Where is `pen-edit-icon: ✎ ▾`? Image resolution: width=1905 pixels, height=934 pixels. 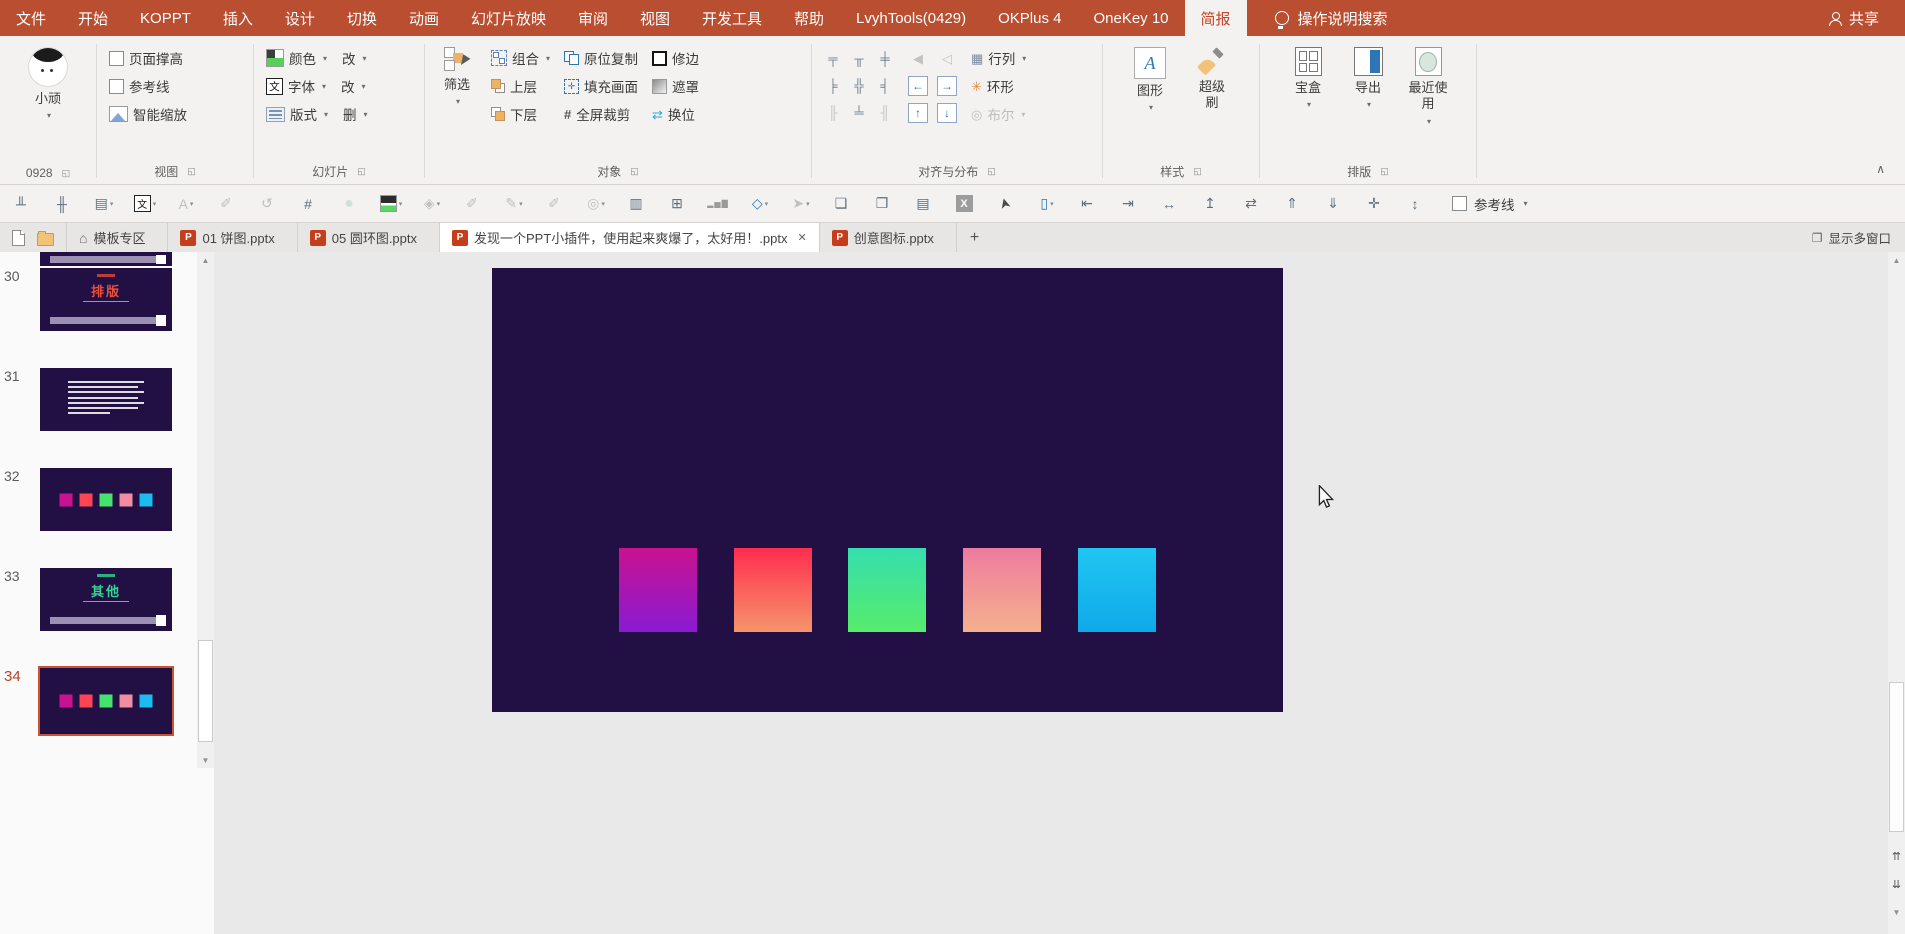 pen-edit-icon: ✎ ▾ is located at coordinates (514, 204).